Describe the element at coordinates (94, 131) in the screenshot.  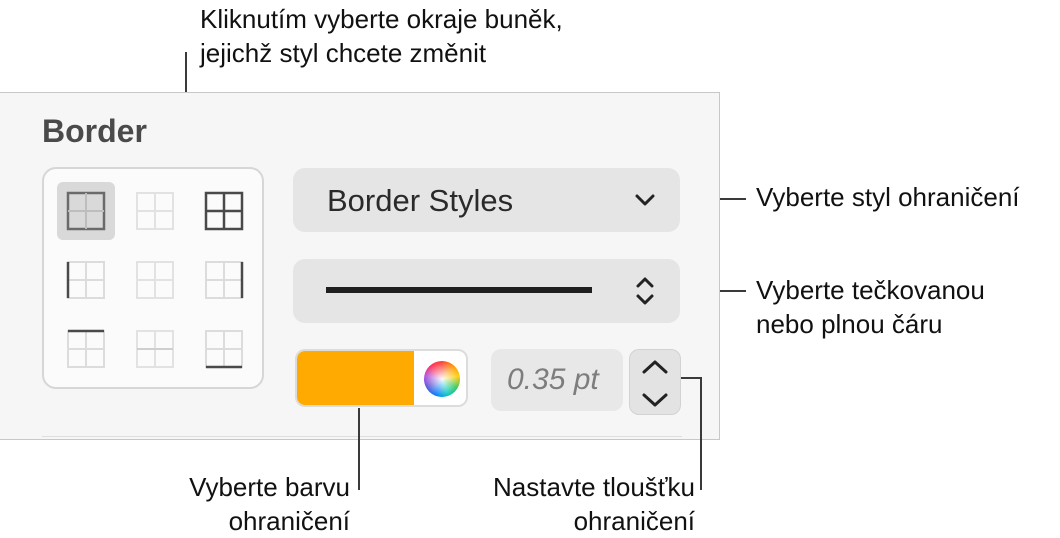
I see `panel-title: Border` at that location.